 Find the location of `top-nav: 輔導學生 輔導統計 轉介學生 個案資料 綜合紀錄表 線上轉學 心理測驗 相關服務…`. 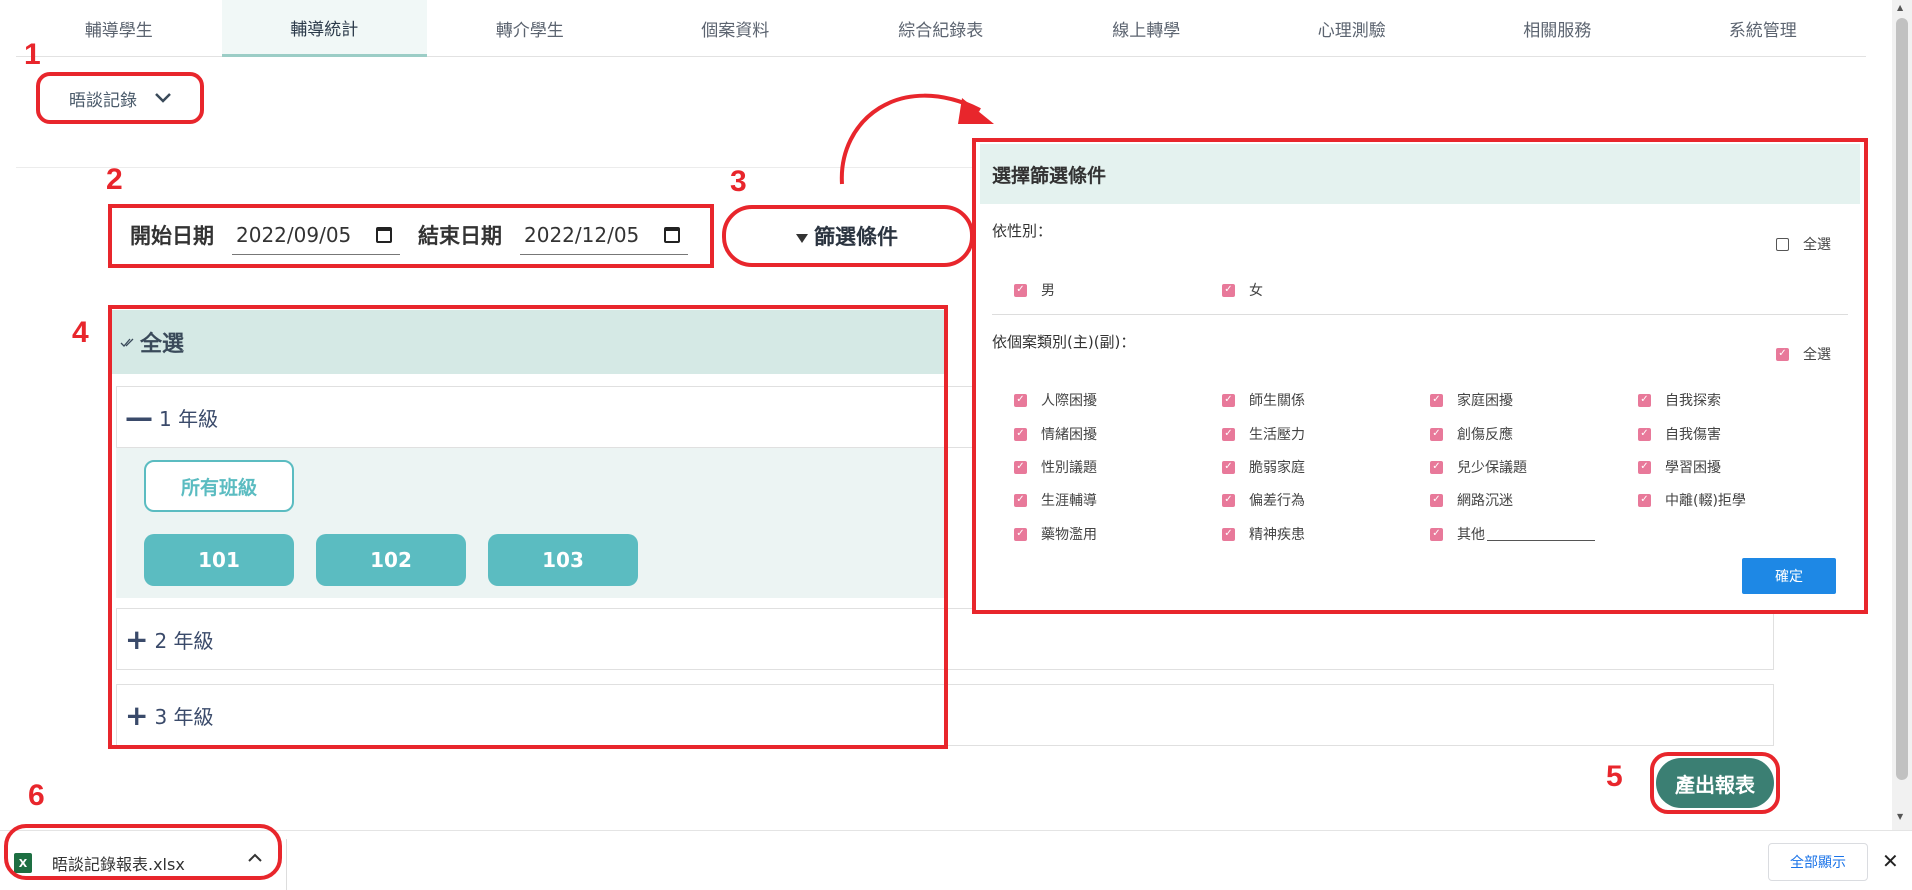

top-nav: 輔導學生 輔導統計 轉介學生 個案資料 綜合紀錄表 線上轉學 心理測驗 相關服務… is located at coordinates (941, 28).